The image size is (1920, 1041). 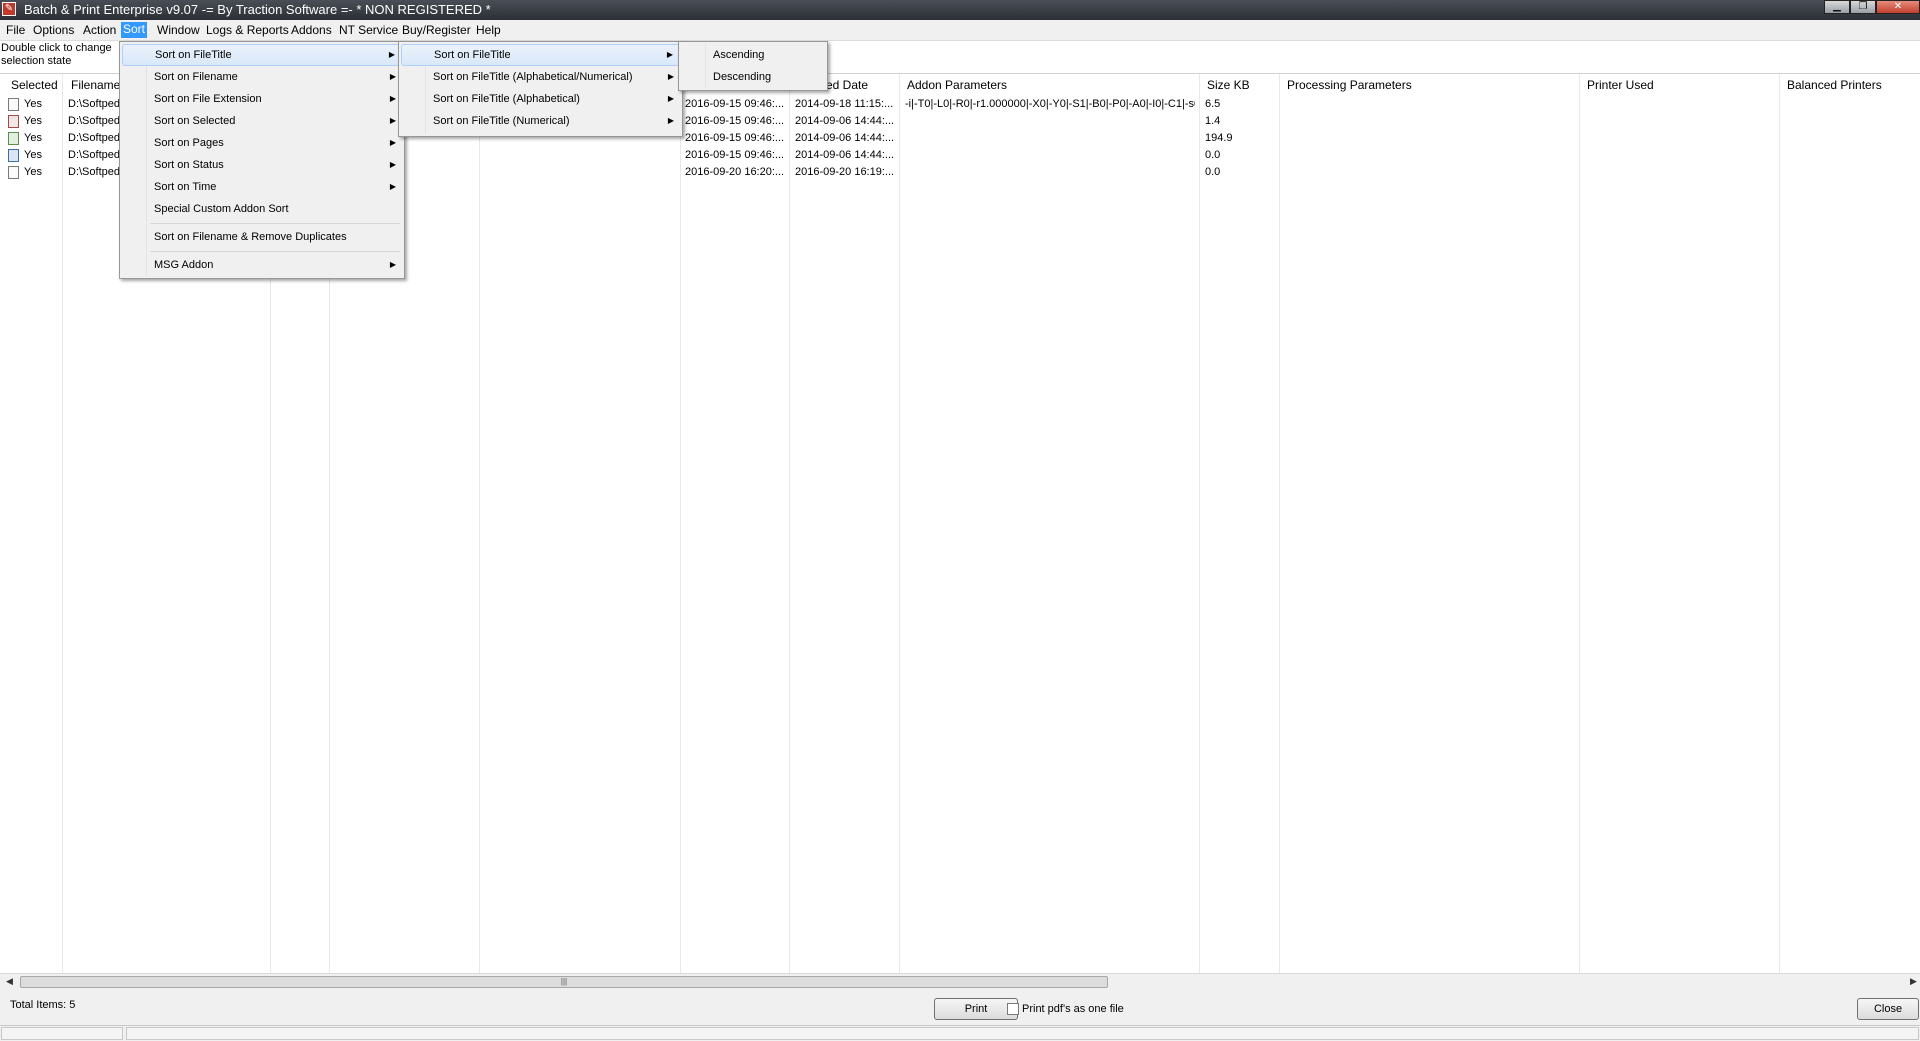 What do you see at coordinates (13, 104) in the screenshot?
I see `image-file-icon` at bounding box center [13, 104].